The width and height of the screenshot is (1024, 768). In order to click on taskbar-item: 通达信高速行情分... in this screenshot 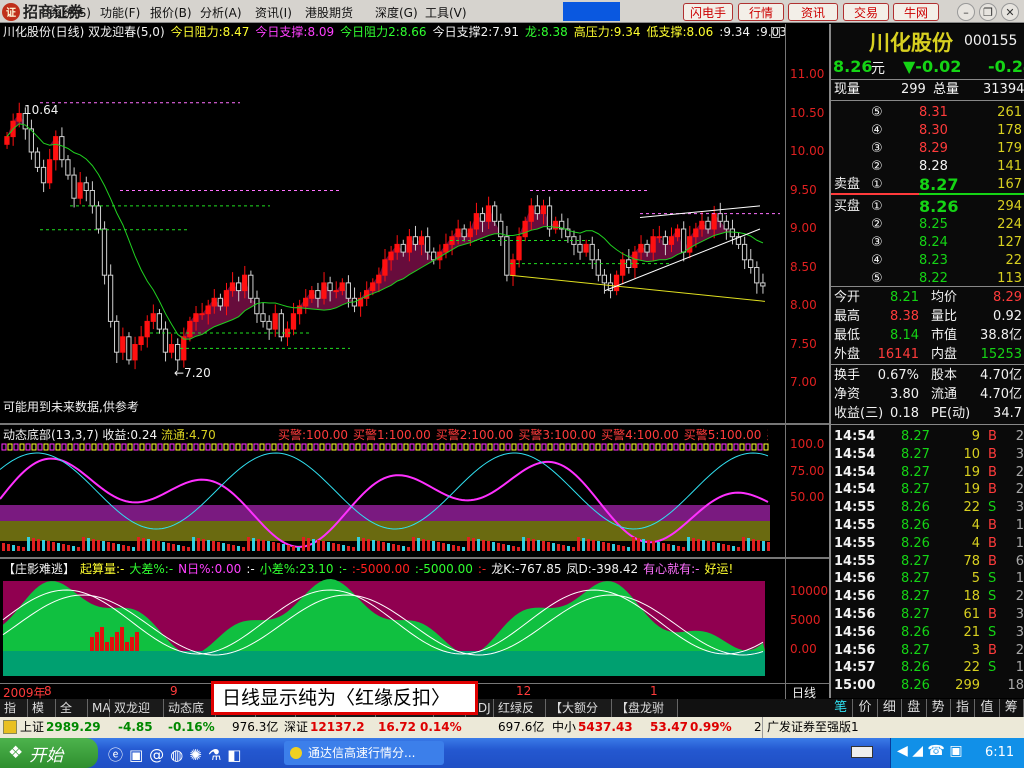, I will do `click(364, 753)`.